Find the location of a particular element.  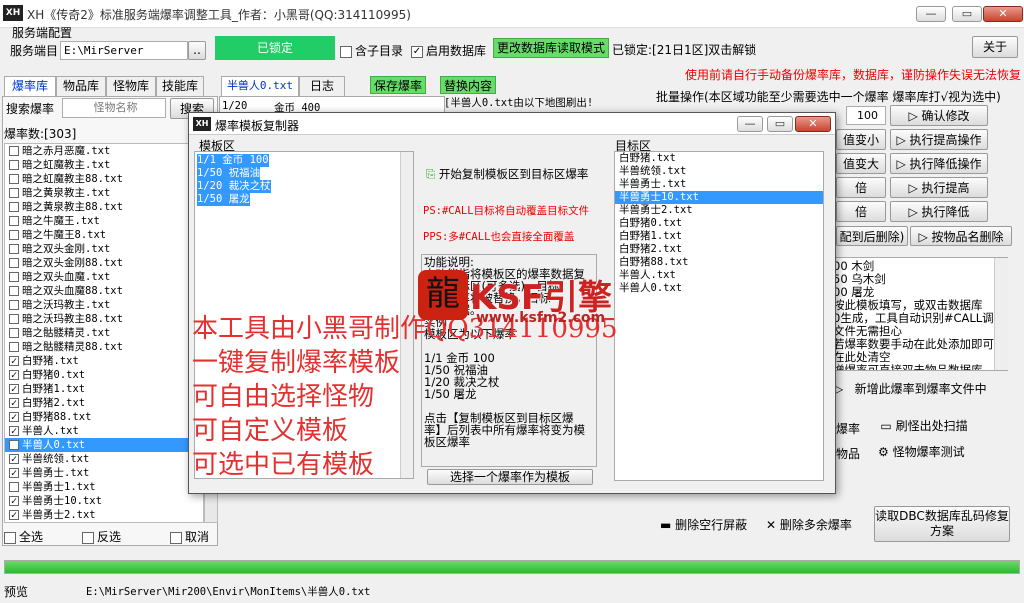

server-path-input: E:\MirServer is located at coordinates (124, 50).